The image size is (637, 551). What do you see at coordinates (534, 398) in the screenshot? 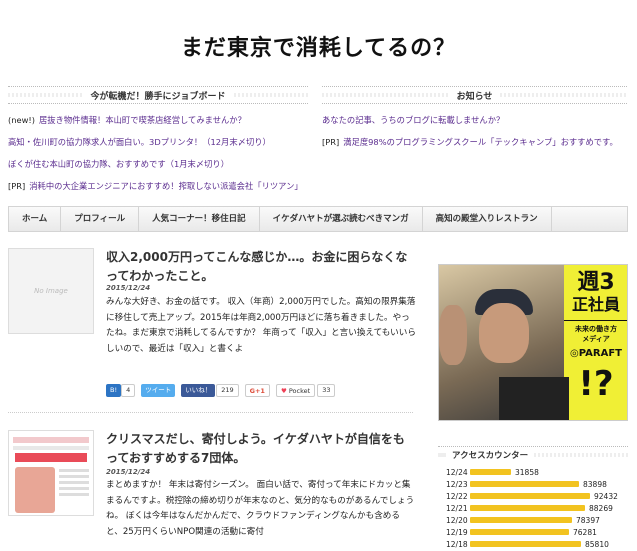
I see `ad-photo-laptop` at bounding box center [534, 398].